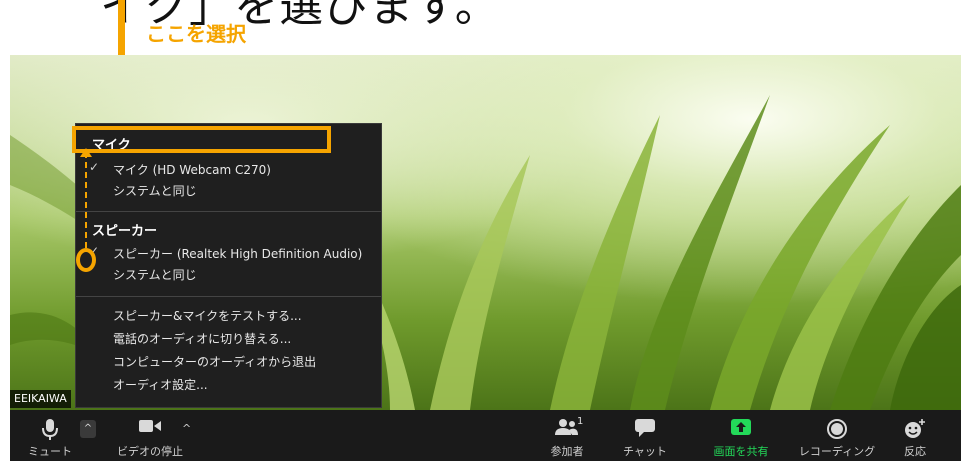  Describe the element at coordinates (567, 435) in the screenshot. I see `participants-button: 1 参加者` at that location.